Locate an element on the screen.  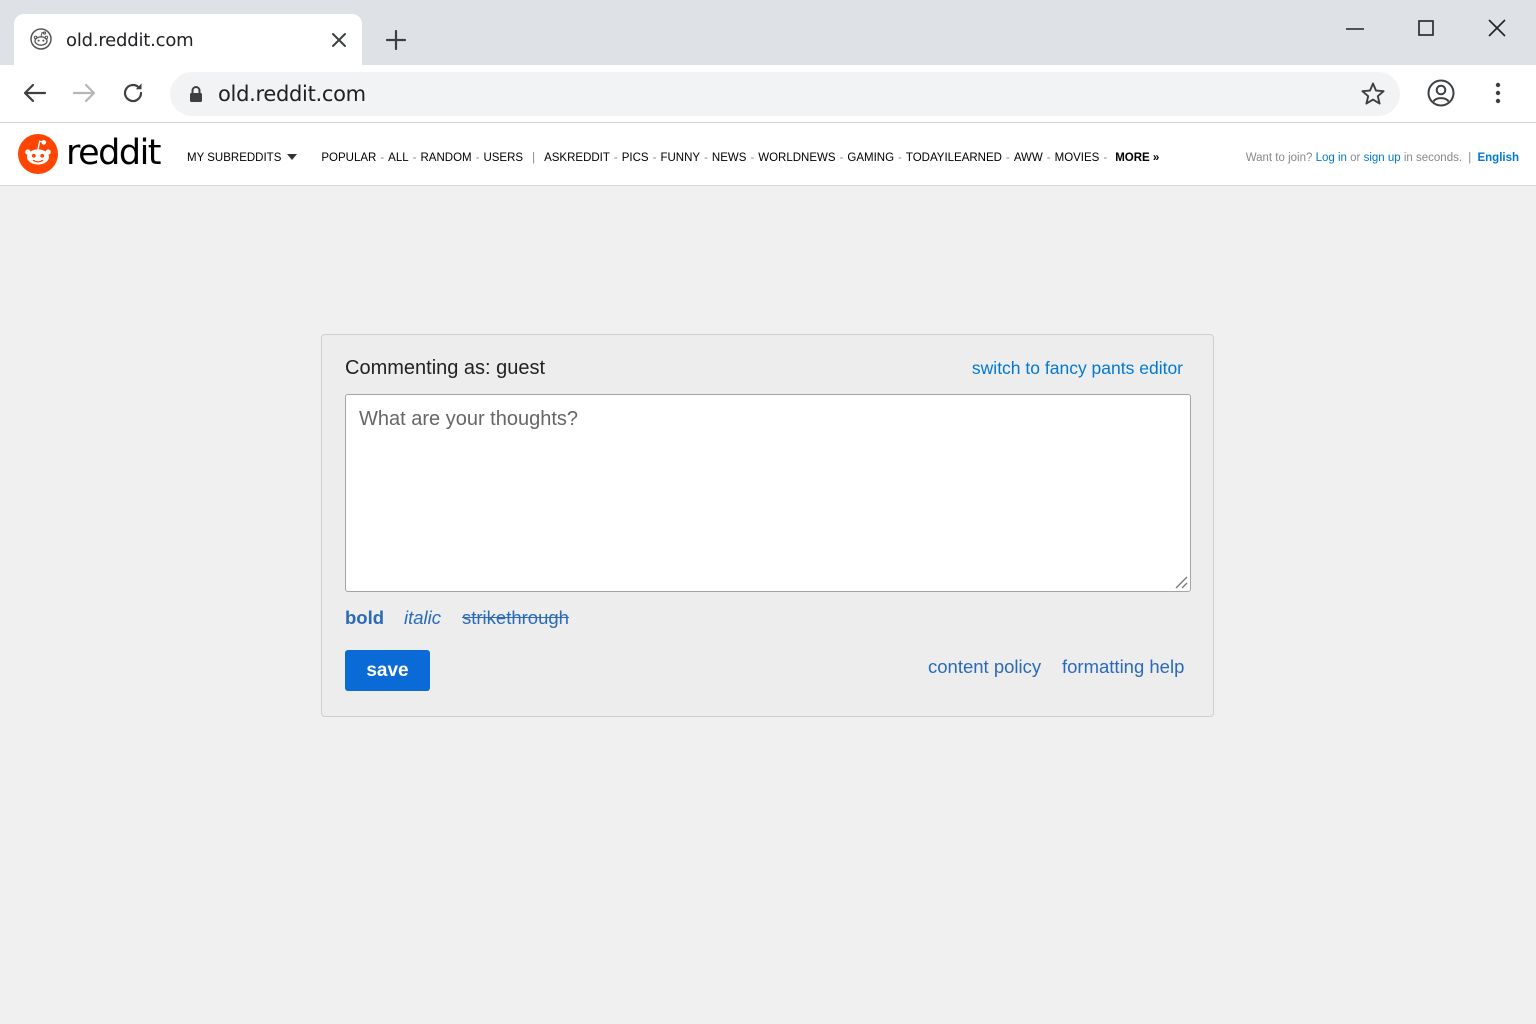
content-policy-link: content policy is located at coordinates (984, 667).